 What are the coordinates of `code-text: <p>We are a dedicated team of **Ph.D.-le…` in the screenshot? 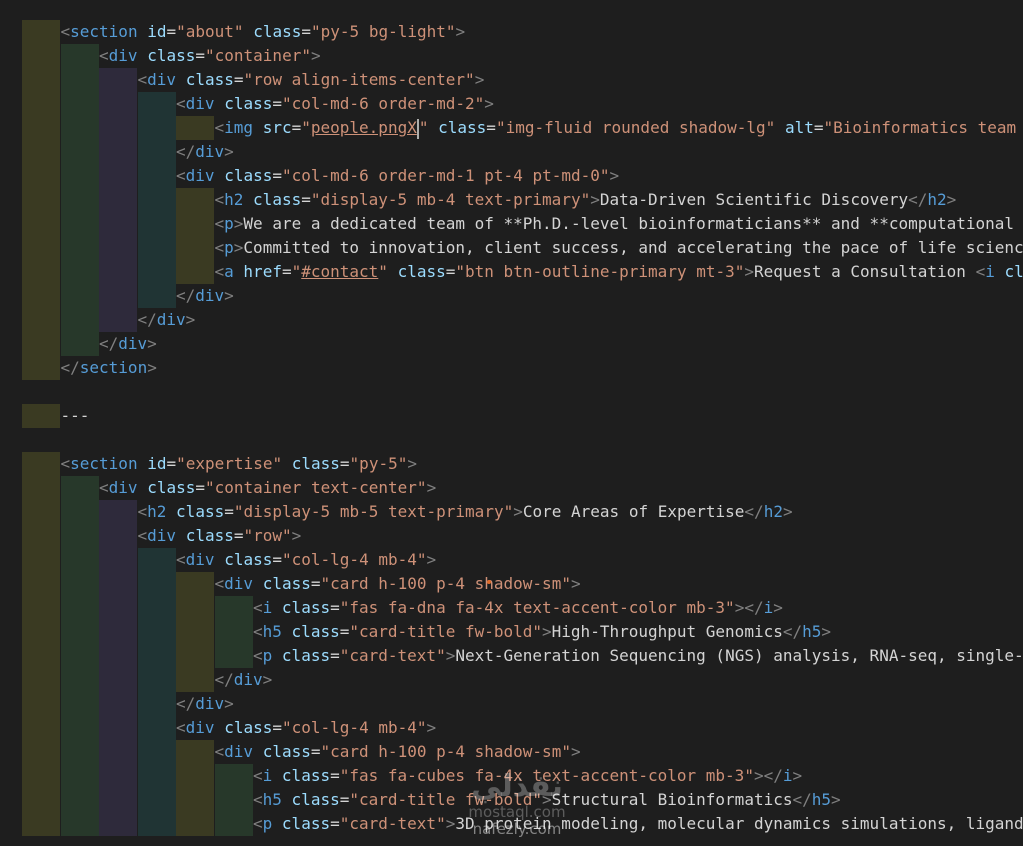 It's located at (615, 224).